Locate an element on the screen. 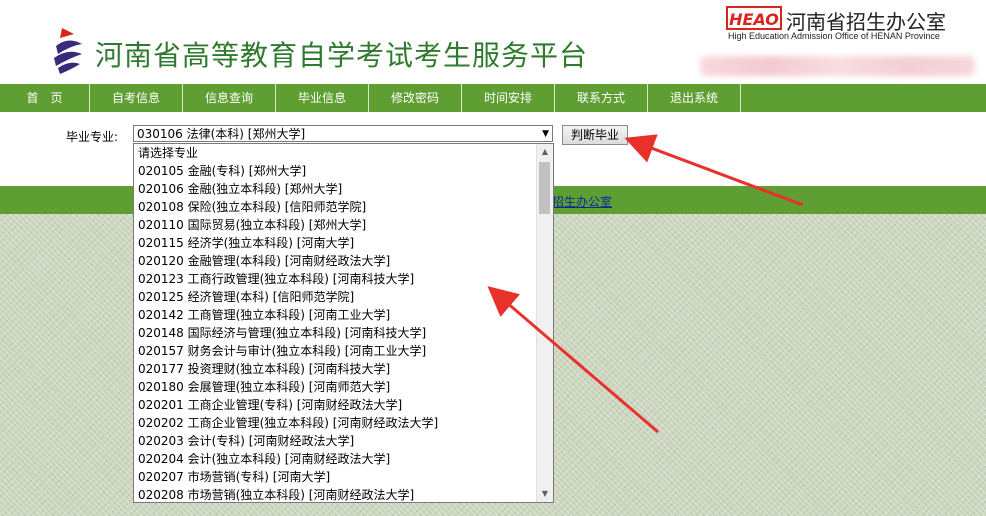  major-select-value: 030106 法律(本科) [郑州大学] is located at coordinates (221, 134).